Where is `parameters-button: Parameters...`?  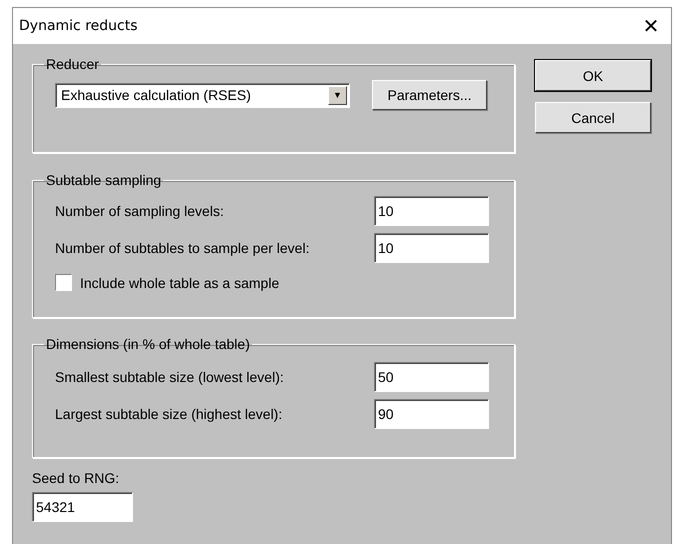
parameters-button: Parameters... is located at coordinates (429, 95).